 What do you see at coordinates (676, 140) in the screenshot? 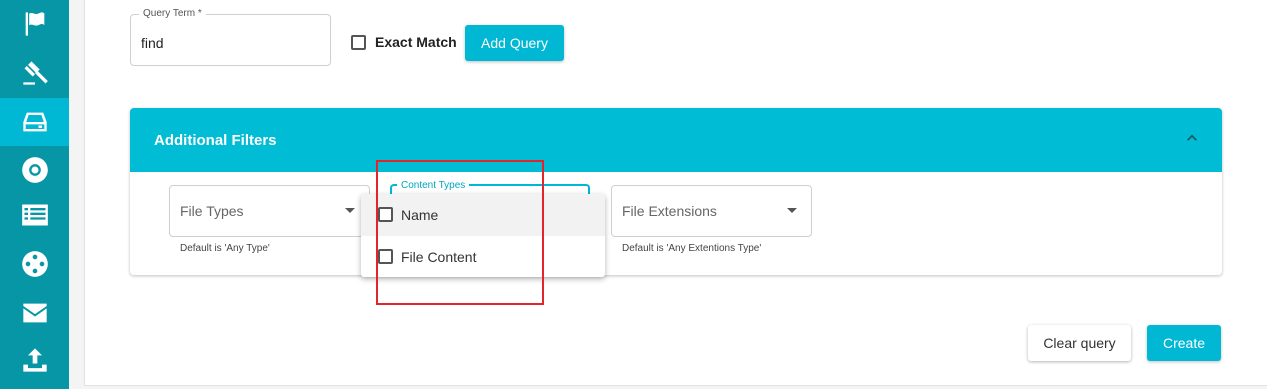
I see `additional-filters-header: Additional Filters` at bounding box center [676, 140].